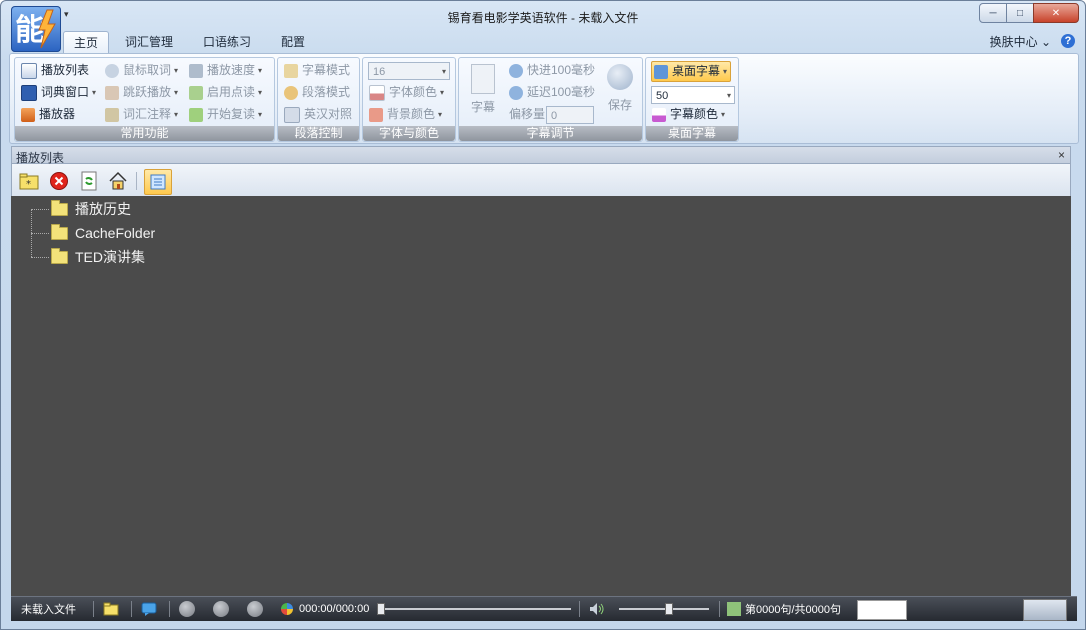 This screenshot has width=1086, height=630. Describe the element at coordinates (597, 609) in the screenshot. I see `volume-icon` at that location.